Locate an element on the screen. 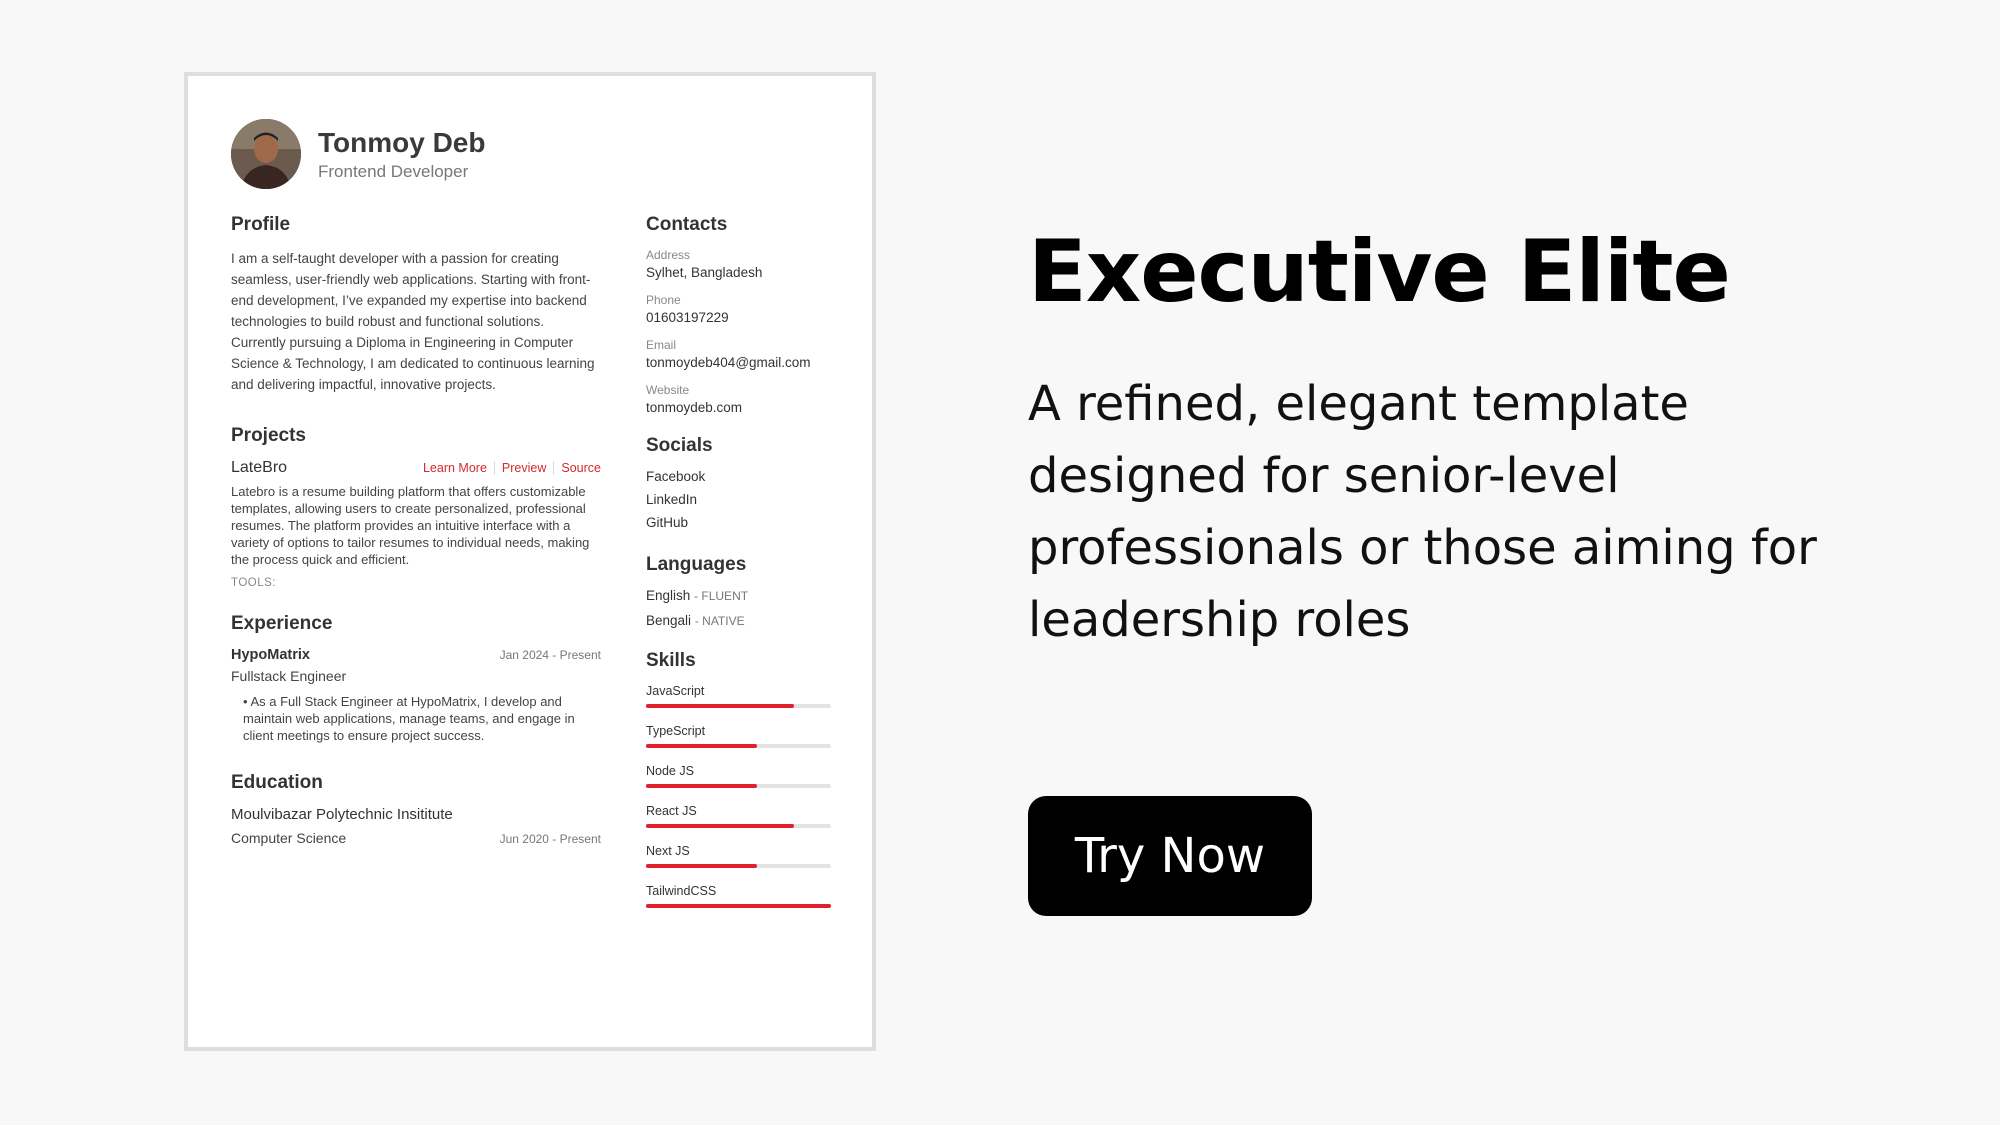  social-github-link: GitHub is located at coordinates (741, 522).